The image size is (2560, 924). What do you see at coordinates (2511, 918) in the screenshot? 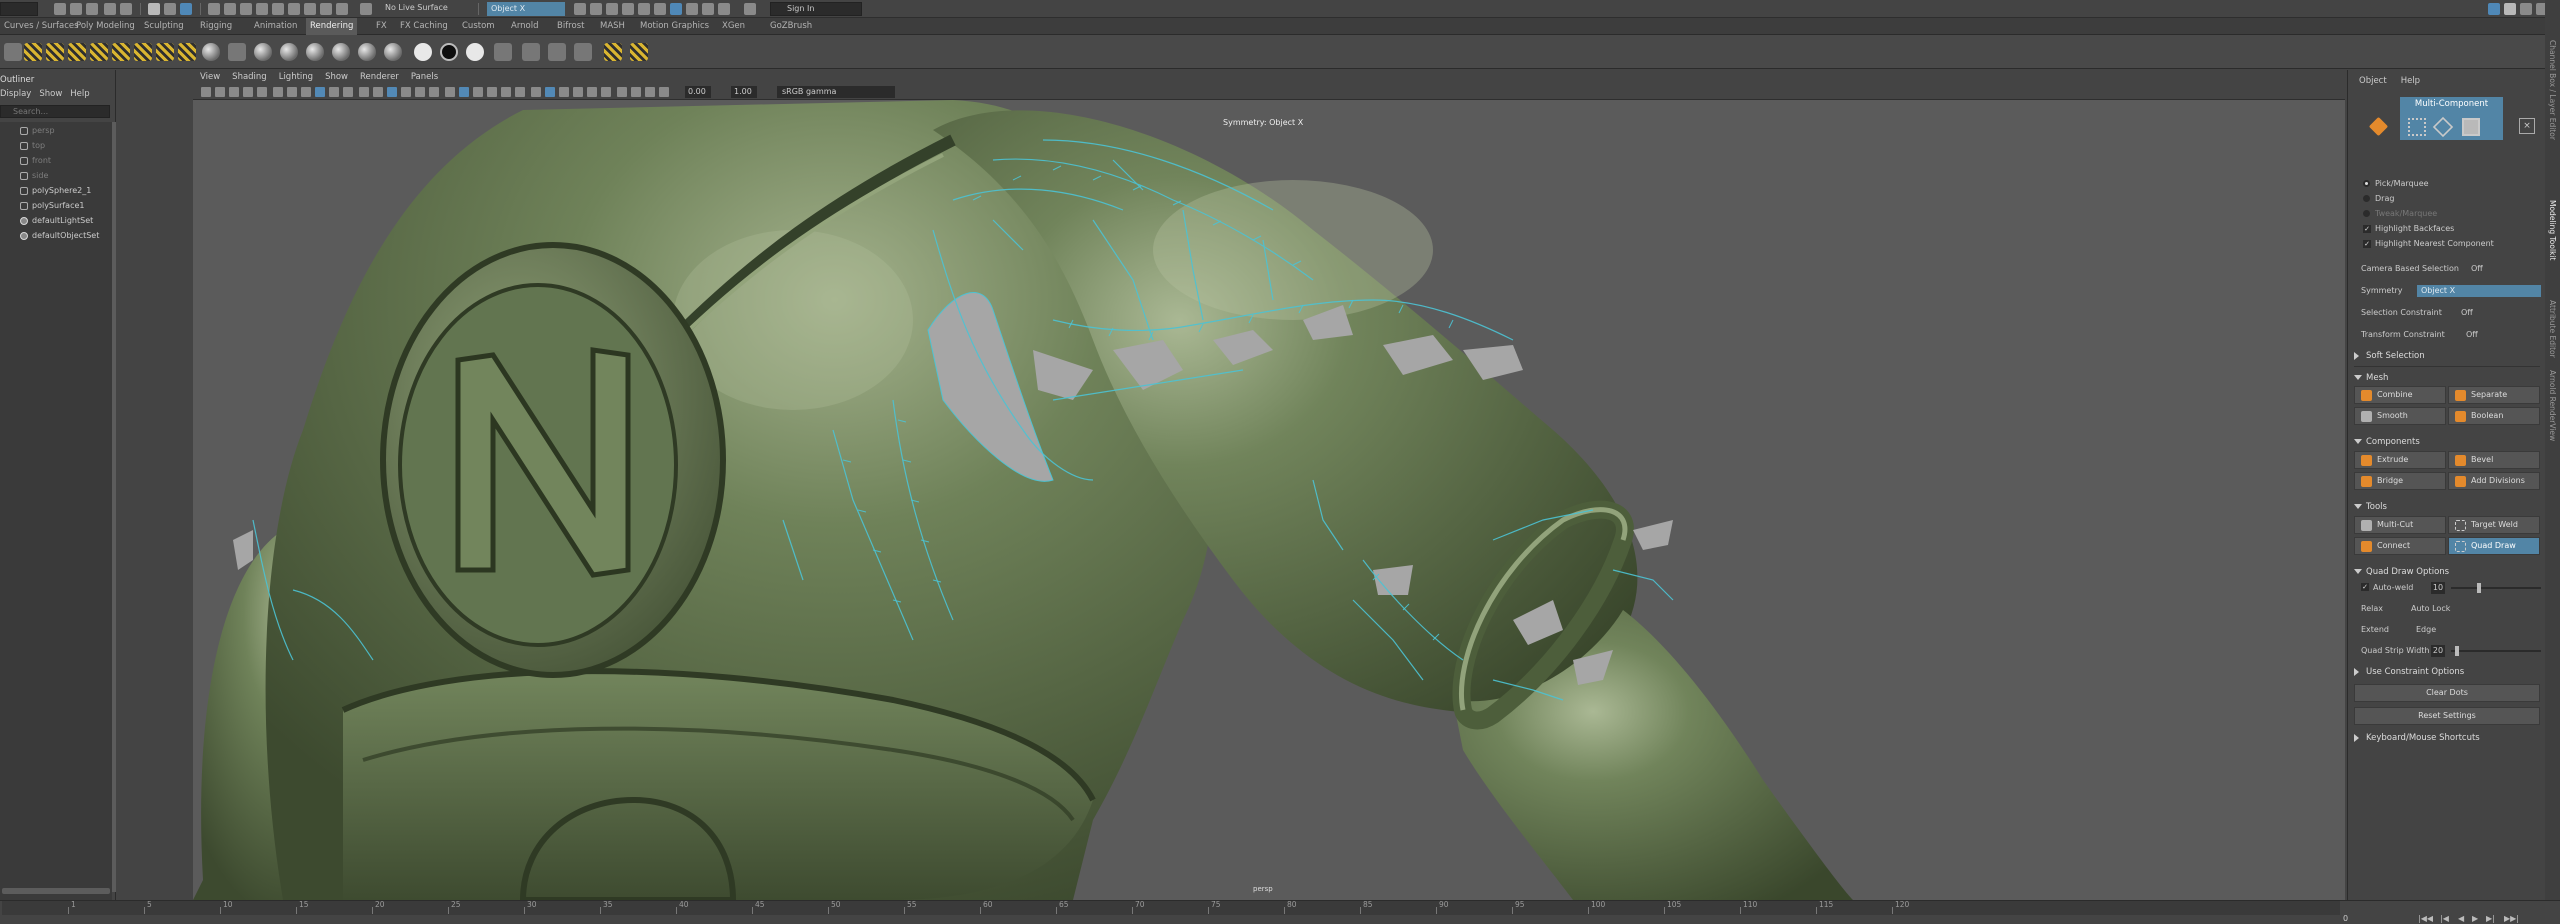
I see `go-to-end-icon: ▶▶|` at bounding box center [2511, 918].